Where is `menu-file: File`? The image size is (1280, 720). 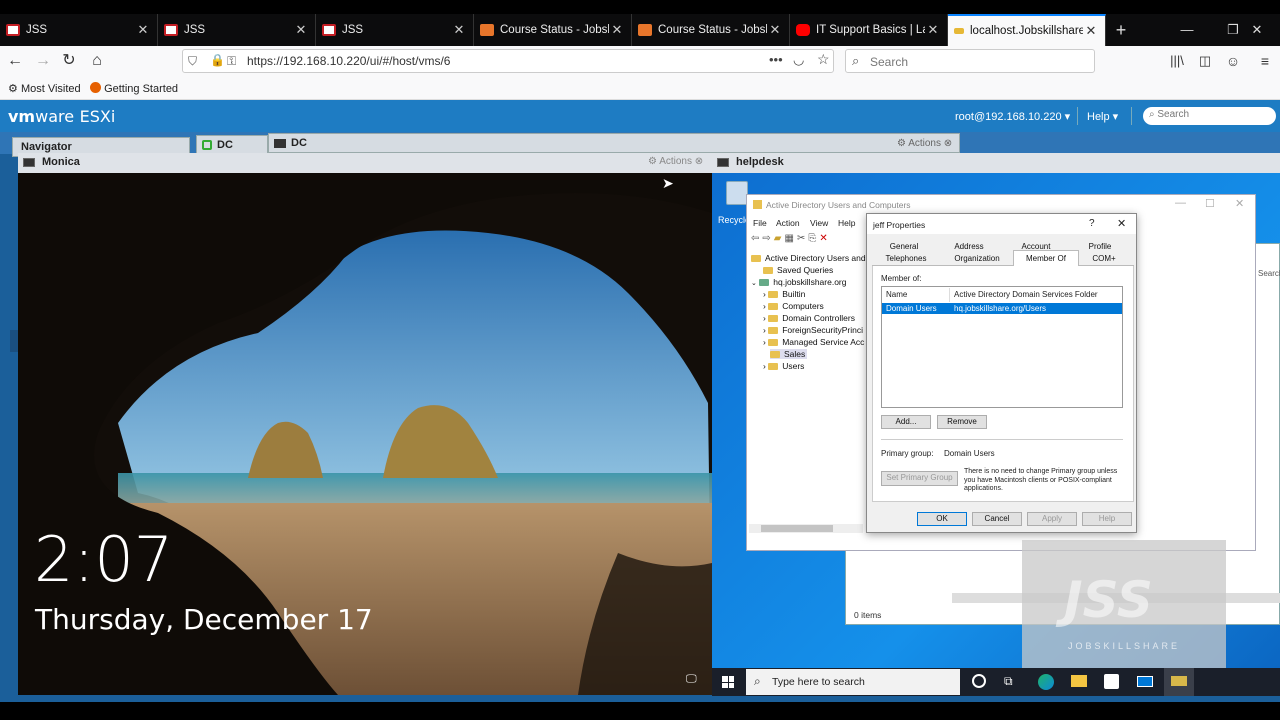 menu-file: File is located at coordinates (760, 223).